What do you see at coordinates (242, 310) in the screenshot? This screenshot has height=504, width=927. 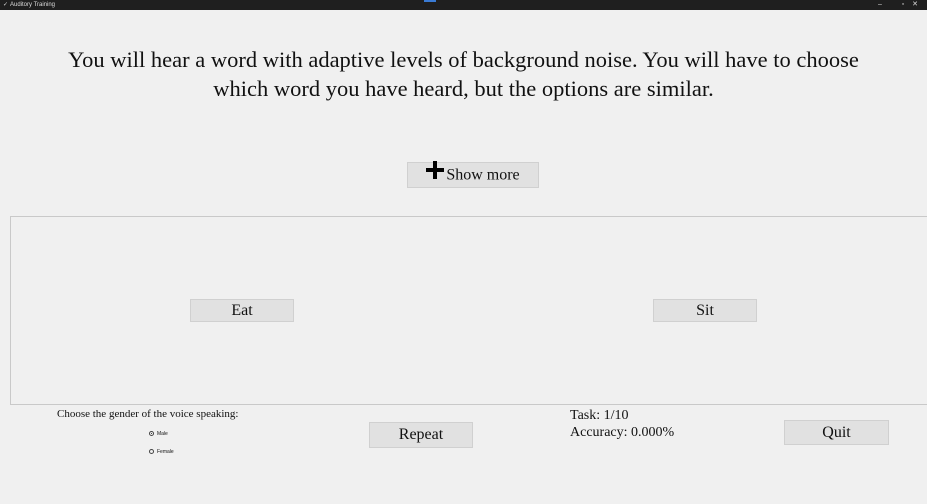 I see `option-button-left: Eat` at bounding box center [242, 310].